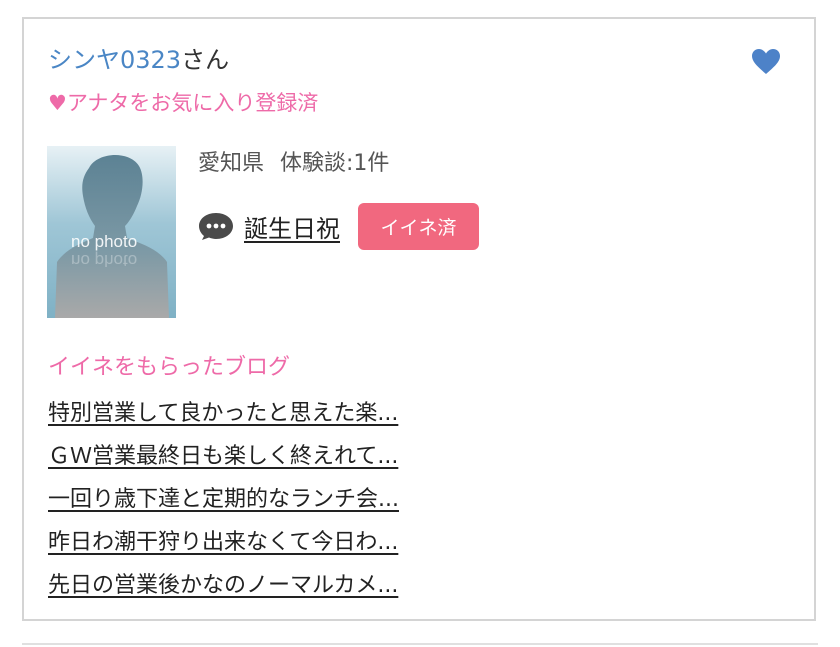 This screenshot has height=647, width=840. I want to click on avatar: no photo no photo, so click(111, 232).